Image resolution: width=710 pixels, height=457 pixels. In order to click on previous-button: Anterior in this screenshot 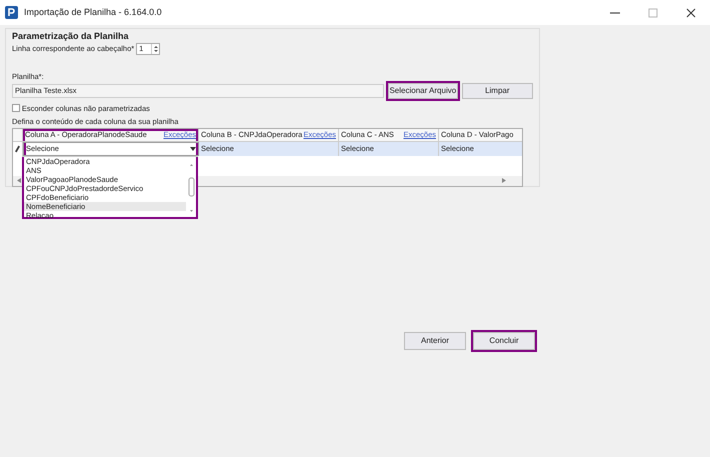, I will do `click(435, 341)`.